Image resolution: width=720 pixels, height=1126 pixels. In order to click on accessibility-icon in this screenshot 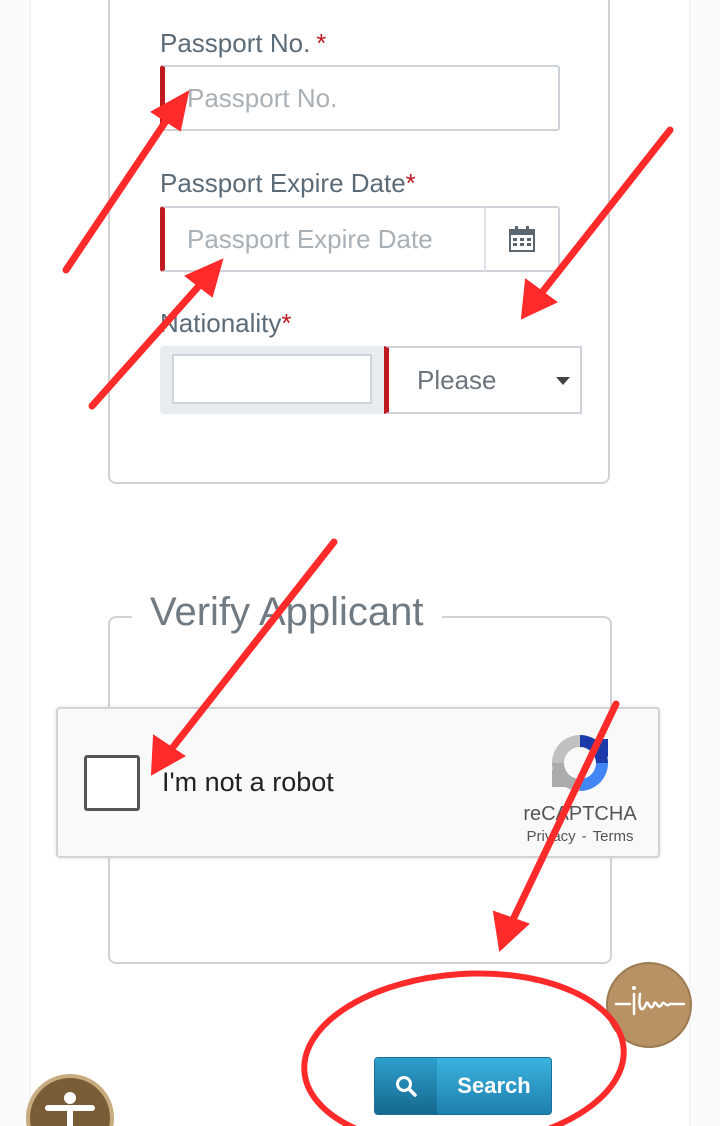, I will do `click(70, 1109)`.